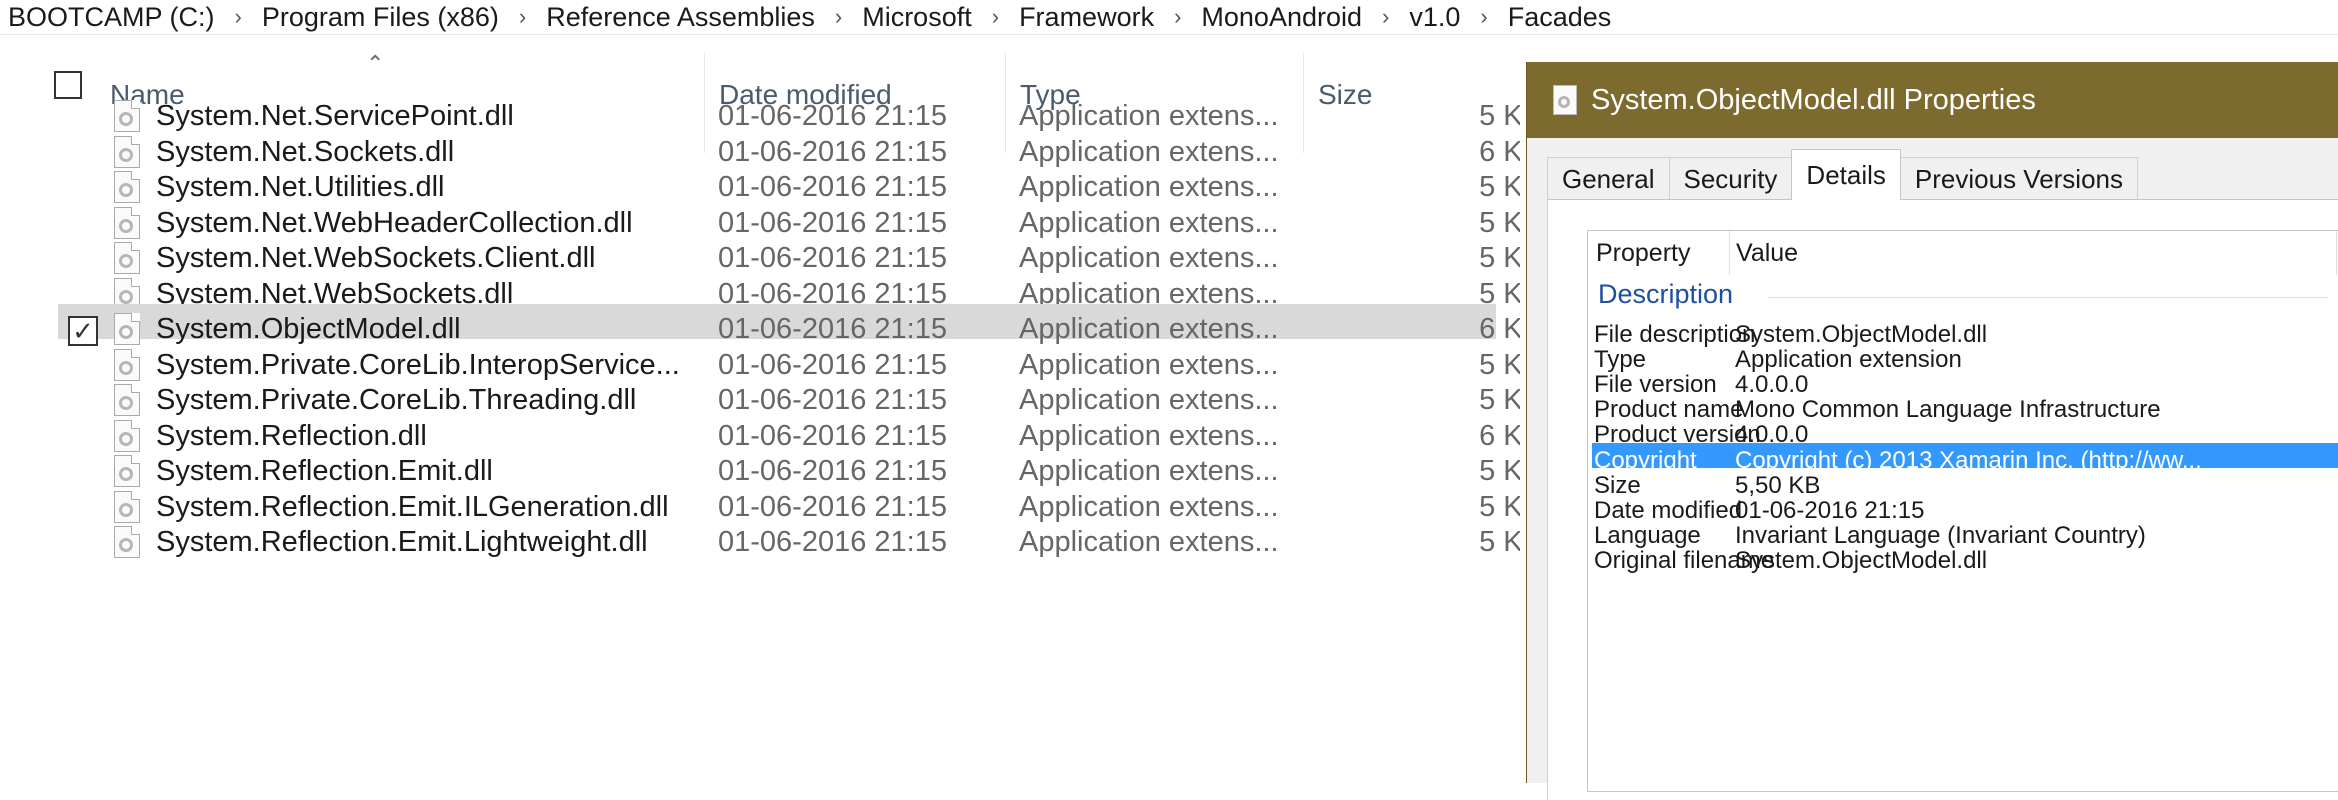 The image size is (2338, 800). I want to click on breadcrumb-item: Framework, so click(1086, 17).